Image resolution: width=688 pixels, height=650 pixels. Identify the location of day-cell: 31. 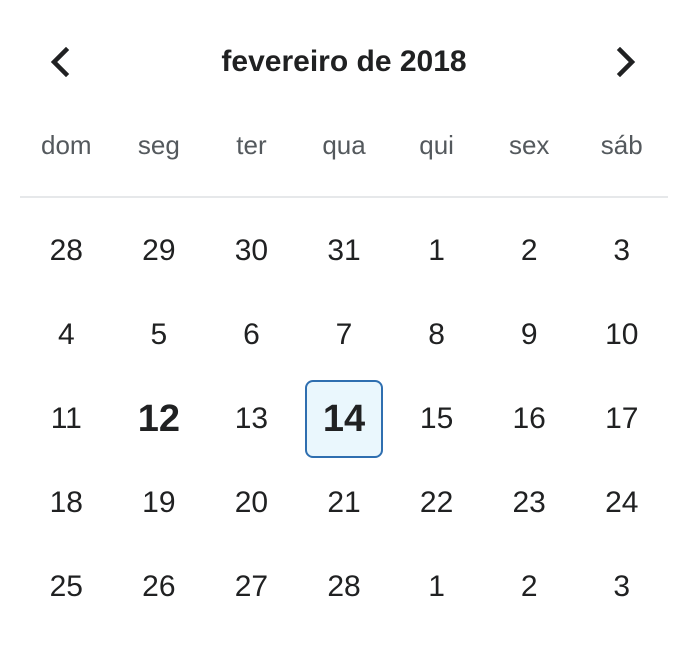
(344, 251).